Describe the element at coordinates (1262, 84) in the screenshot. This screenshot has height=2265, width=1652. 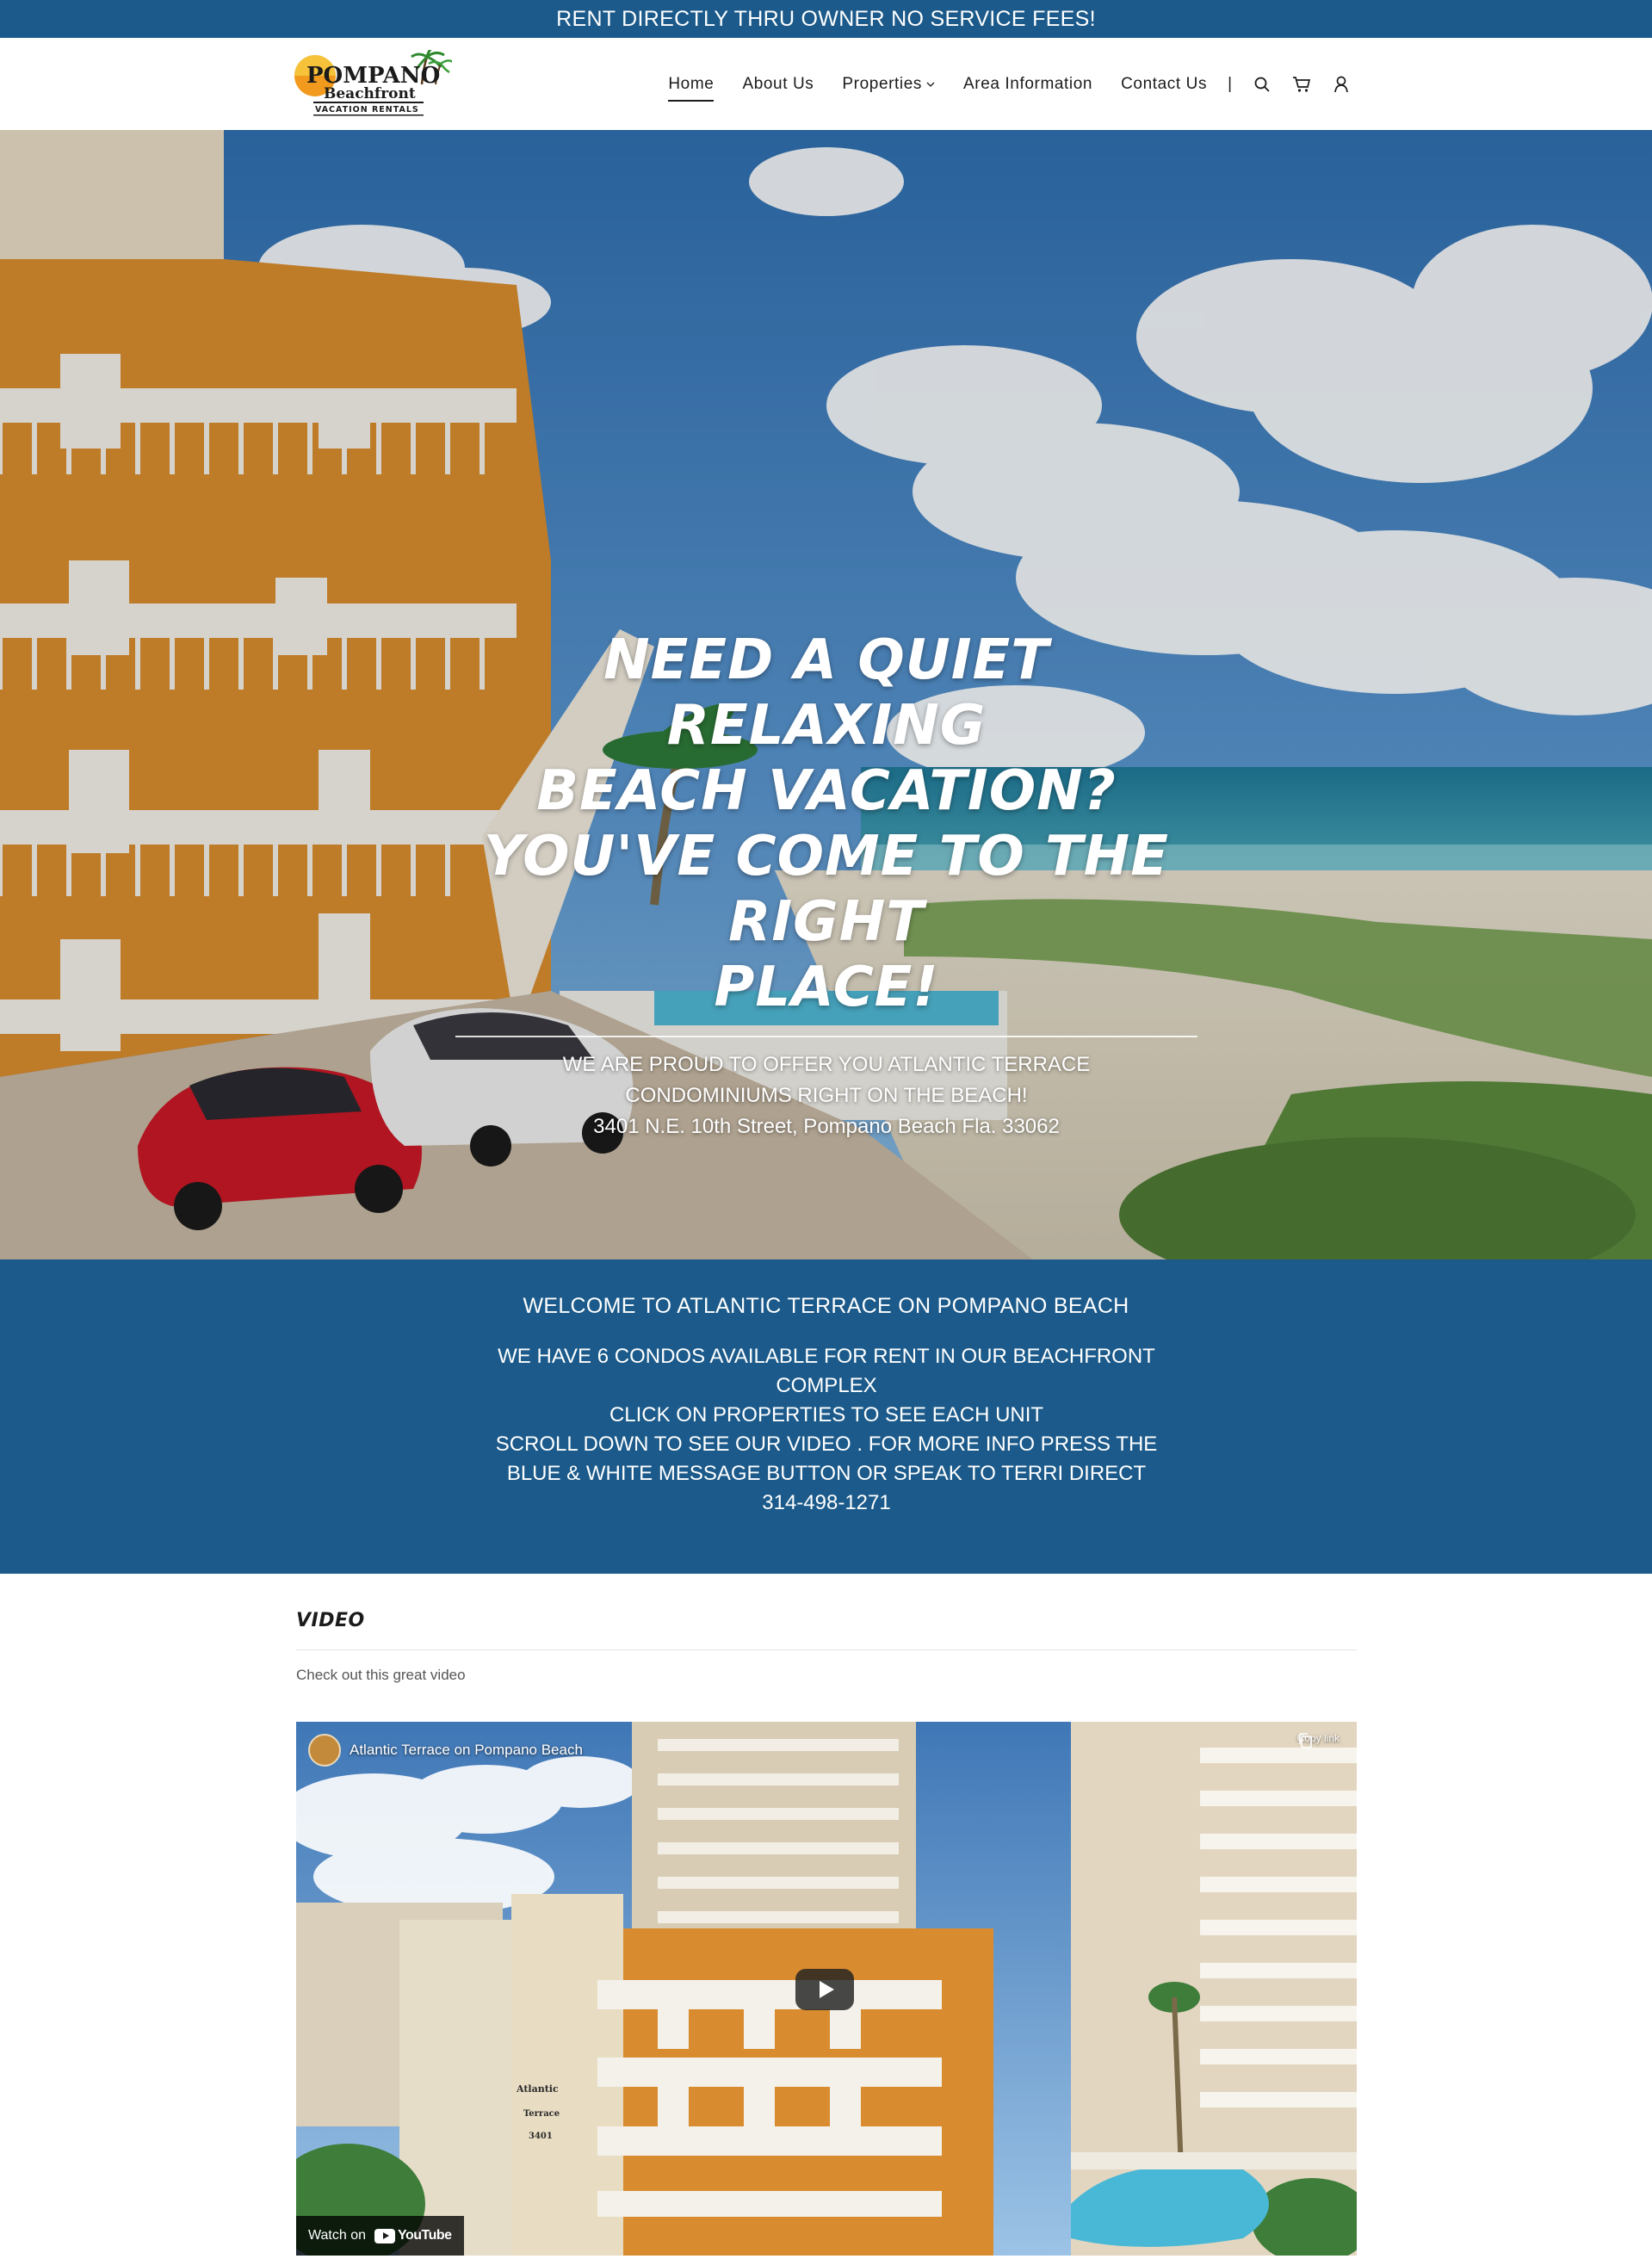
I see `search-icon` at that location.